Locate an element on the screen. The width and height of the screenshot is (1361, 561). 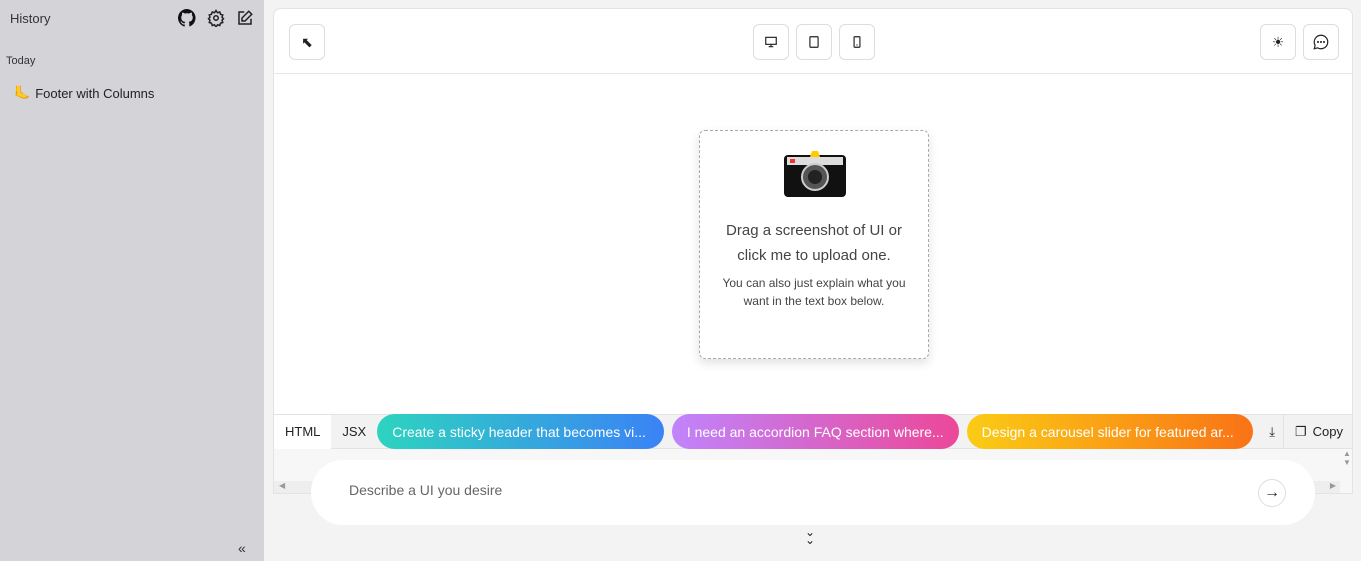
copy-button: ❐ Copy is located at coordinates (1317, 431).